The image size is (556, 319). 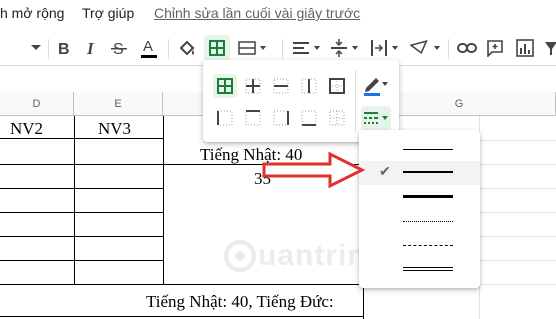 I want to click on comment-icon, so click(x=495, y=48).